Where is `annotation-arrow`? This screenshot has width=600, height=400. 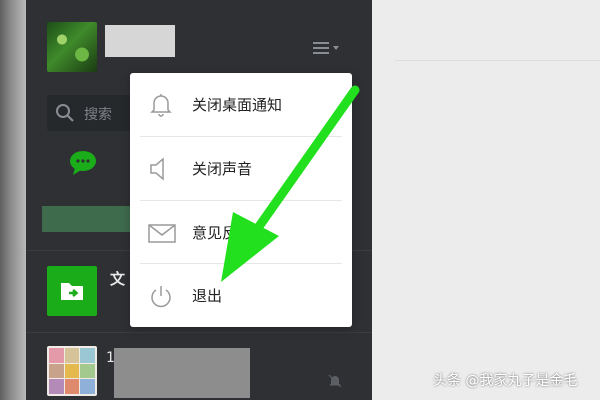
annotation-arrow is located at coordinates (290, 183).